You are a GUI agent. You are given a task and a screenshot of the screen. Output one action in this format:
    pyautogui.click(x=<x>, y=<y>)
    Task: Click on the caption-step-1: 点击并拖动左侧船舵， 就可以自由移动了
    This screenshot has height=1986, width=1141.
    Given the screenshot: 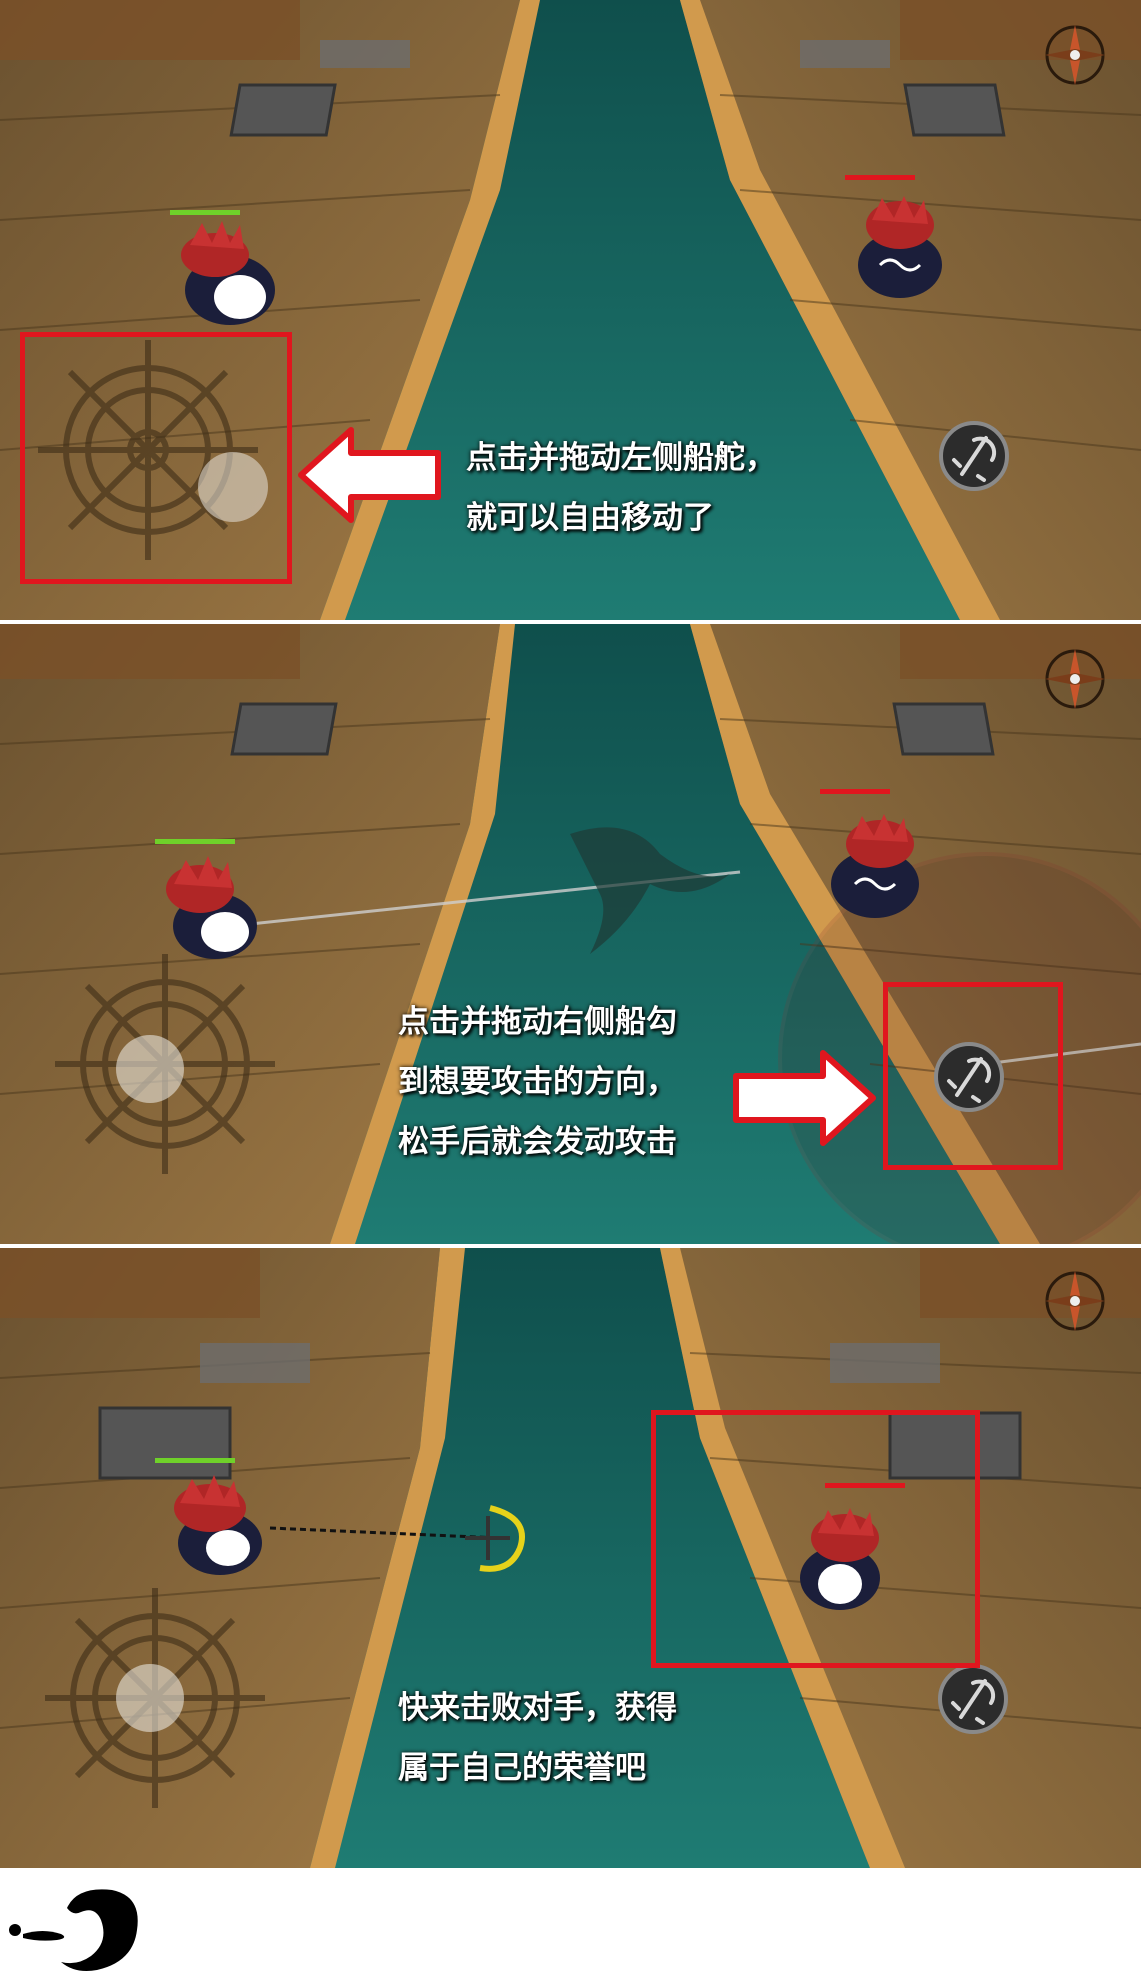 What is the action you would take?
    pyautogui.click(x=621, y=488)
    